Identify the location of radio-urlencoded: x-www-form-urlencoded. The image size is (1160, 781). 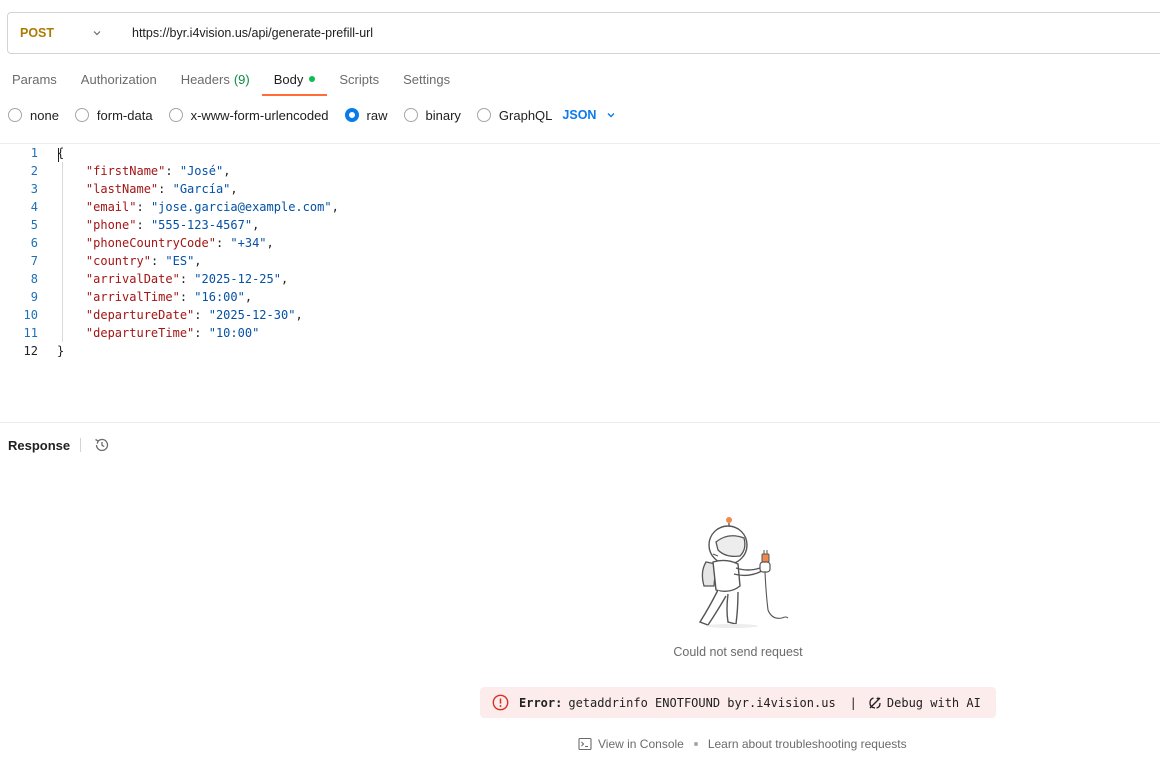
(248, 115).